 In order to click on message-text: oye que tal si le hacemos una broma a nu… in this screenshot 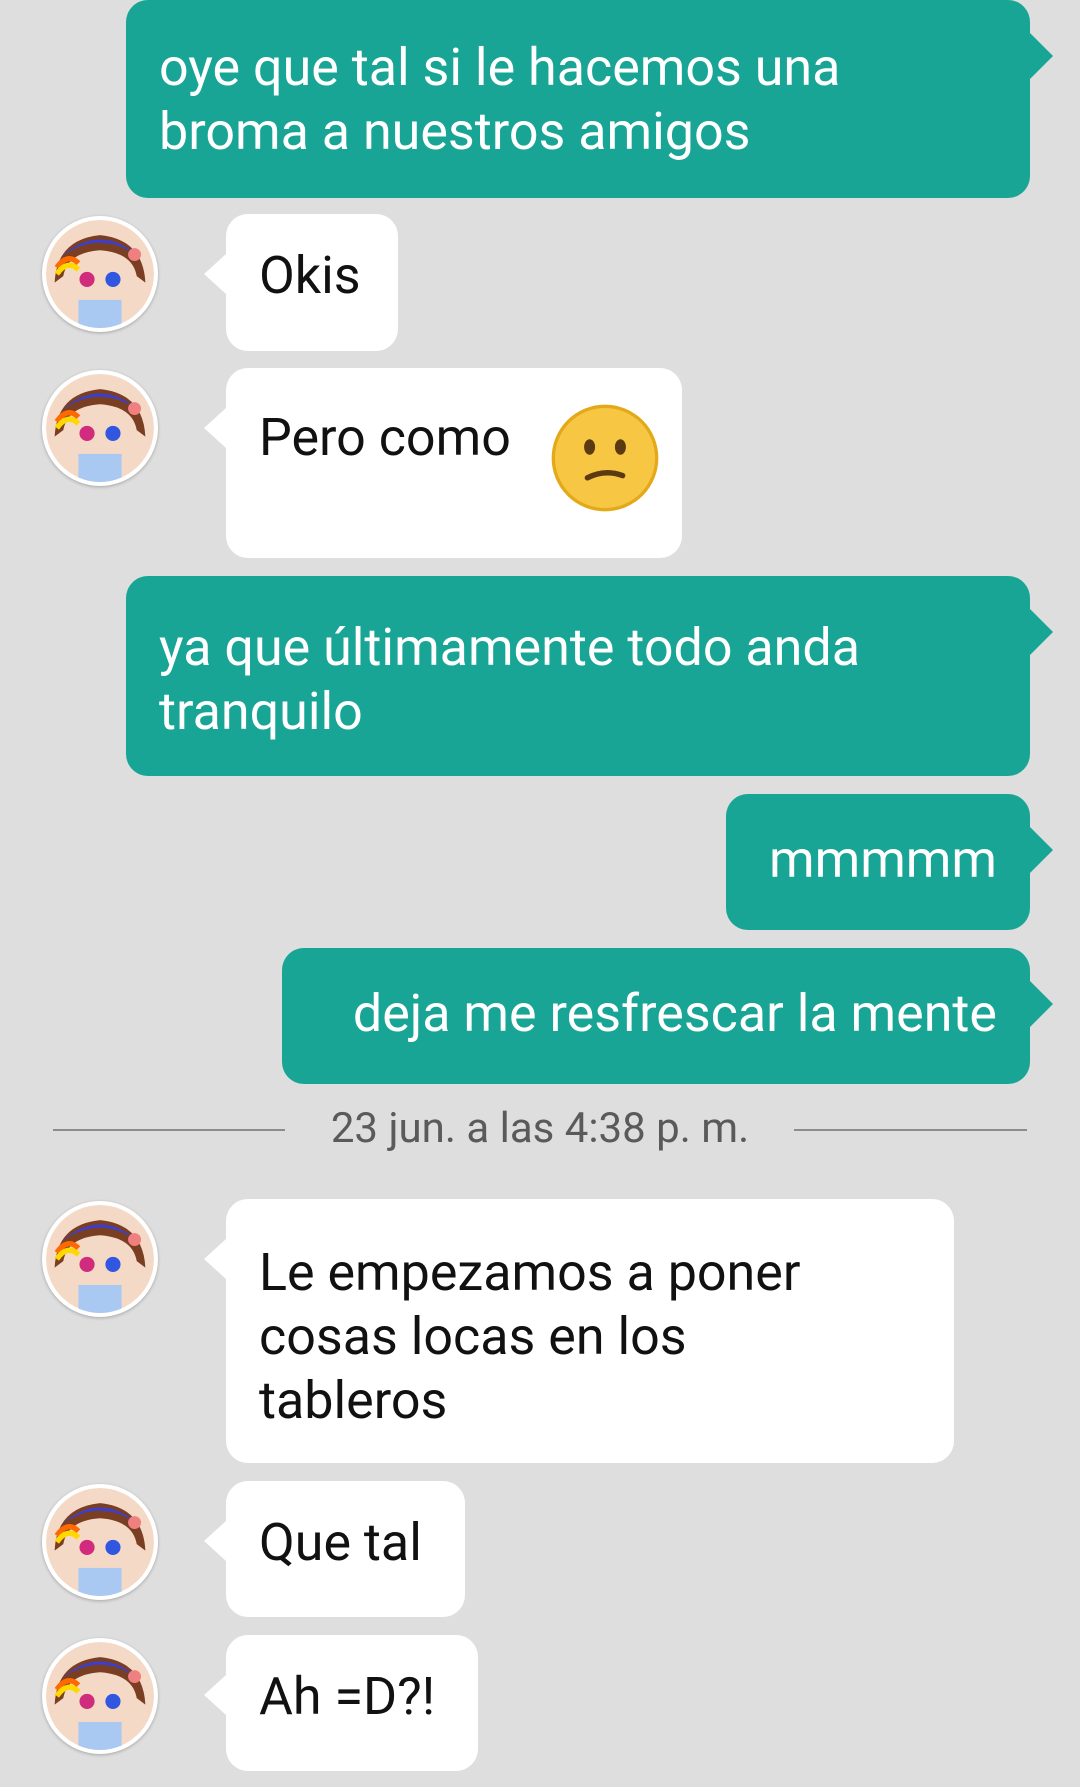, I will do `click(500, 99)`.